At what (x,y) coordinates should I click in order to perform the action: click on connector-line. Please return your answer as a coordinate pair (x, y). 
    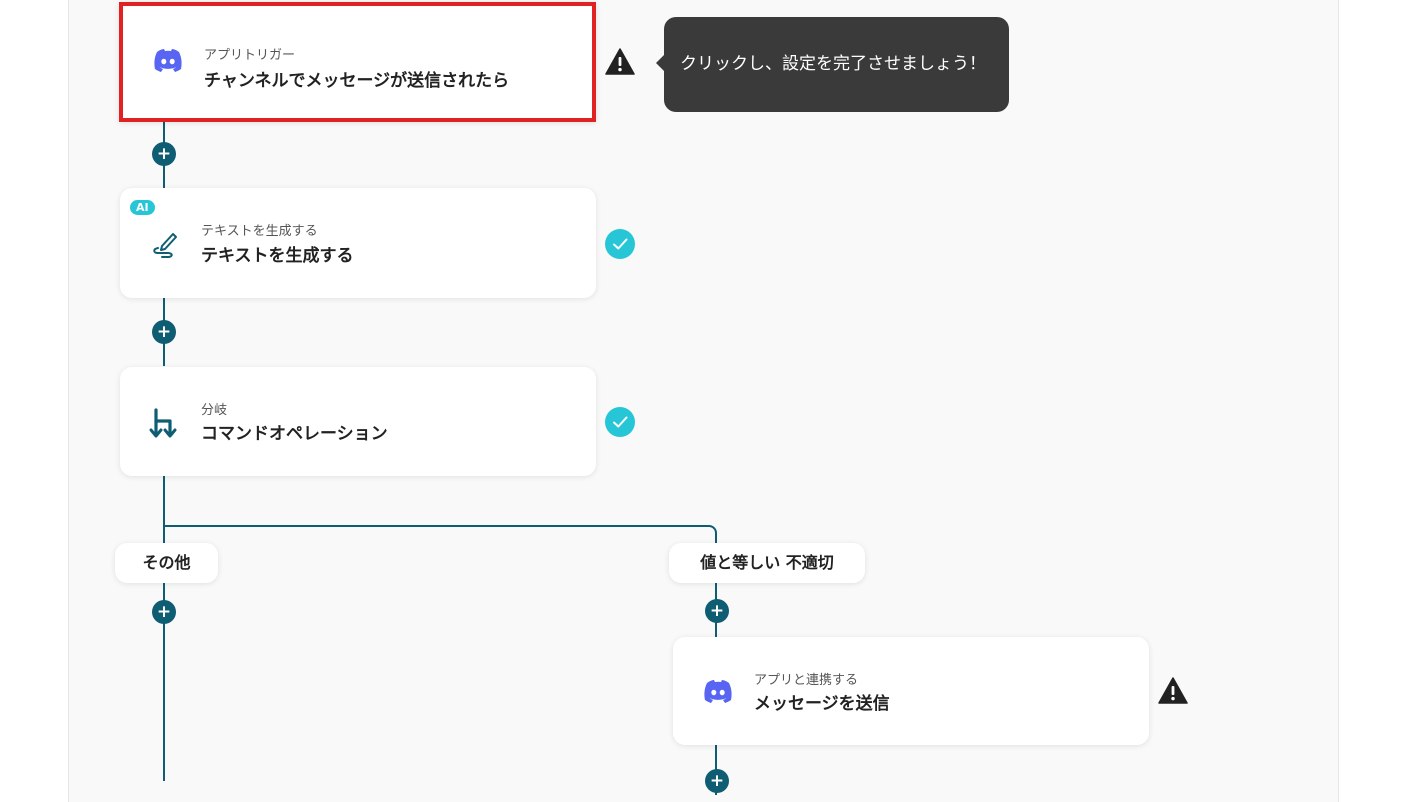
    Looking at the image, I should click on (164, 628).